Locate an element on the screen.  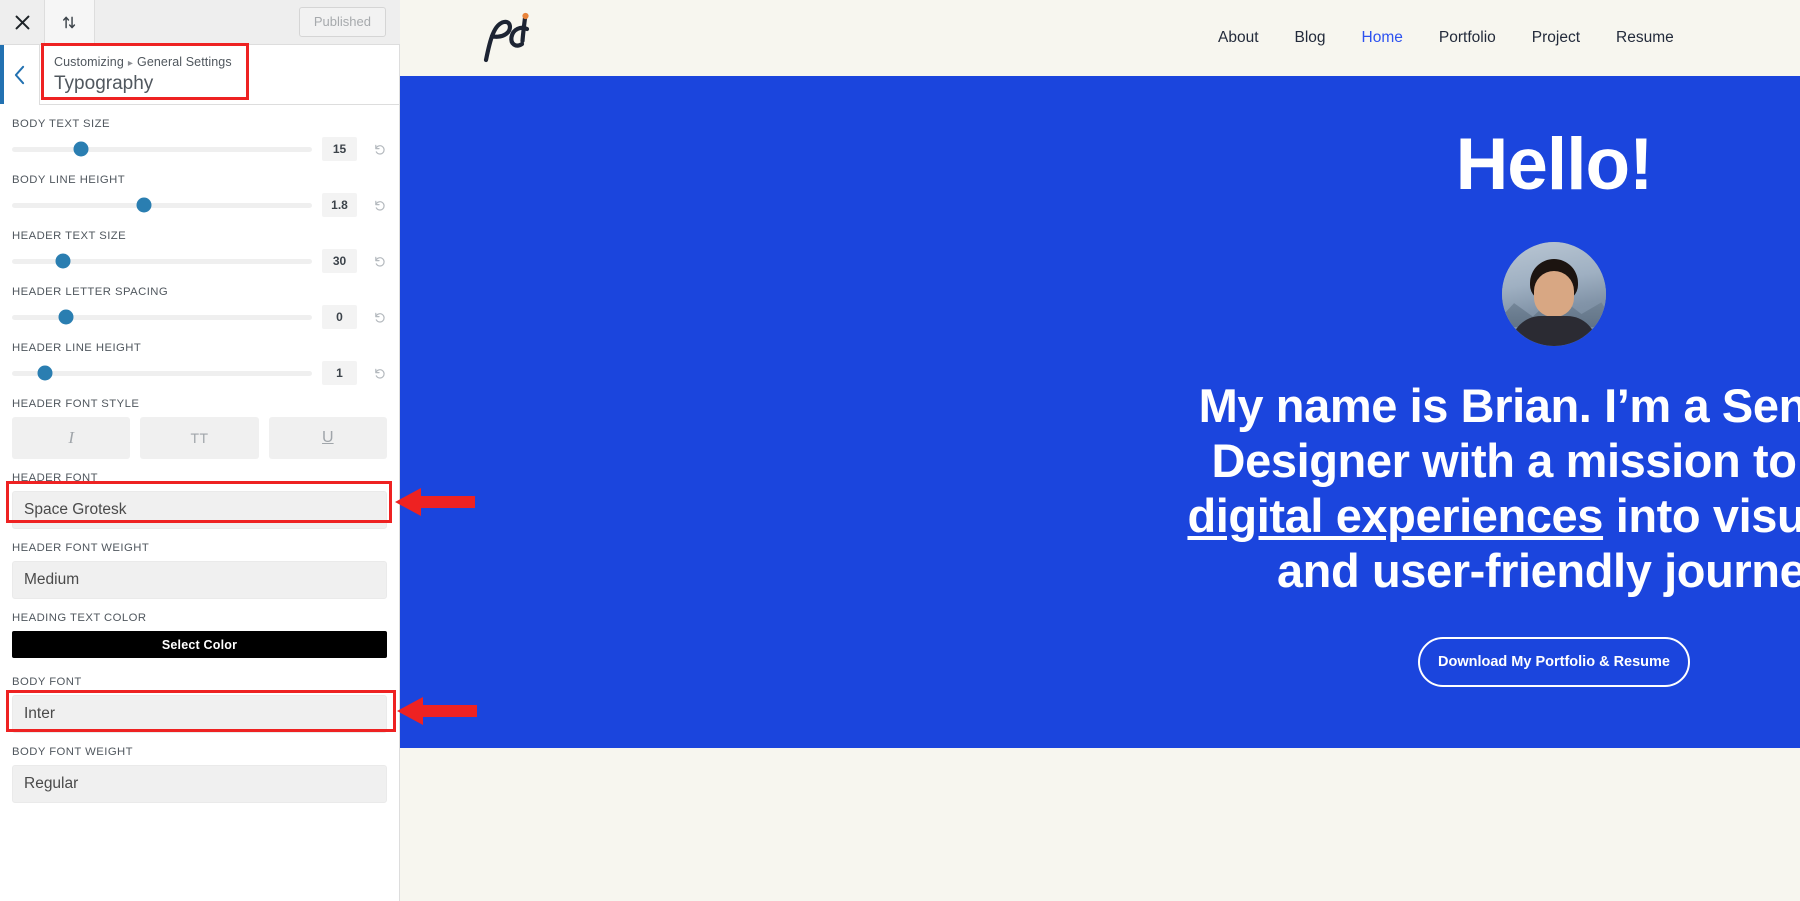
hero-paragraph-line-2: Designer with a mission to tran is located at coordinates (1505, 460).